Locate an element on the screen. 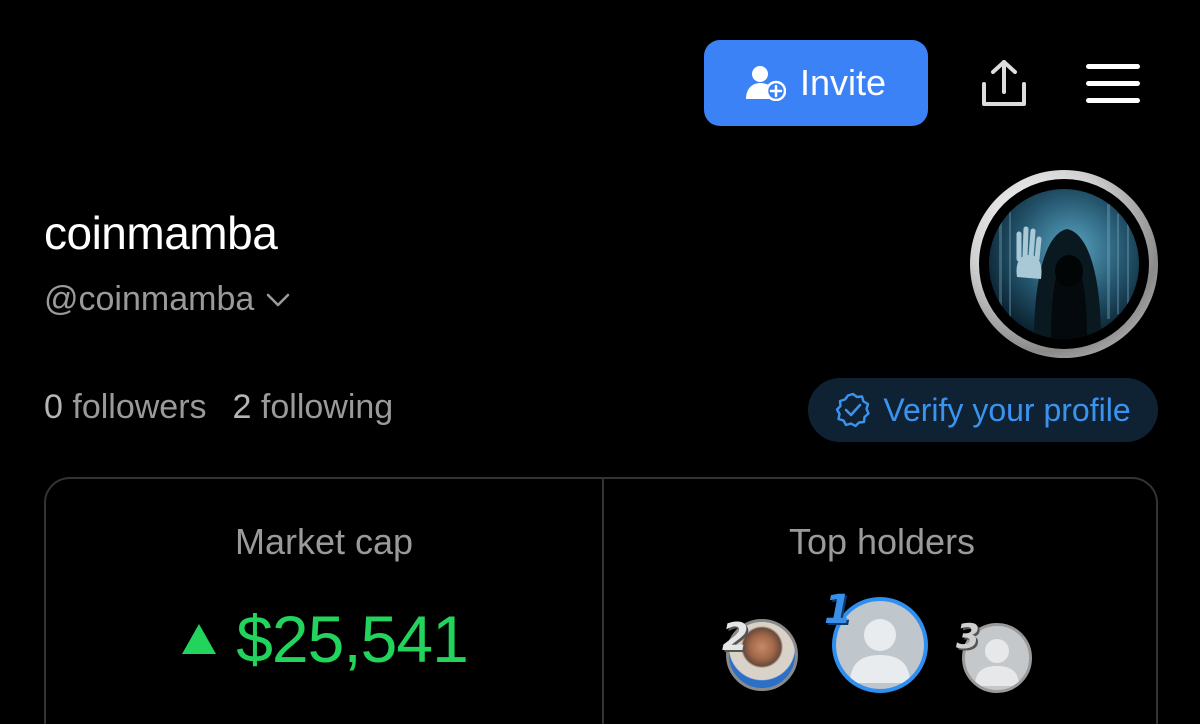 Image resolution: width=1200 pixels, height=724 pixels. follow-stats: 0 followers 2 following is located at coordinates (218, 407).